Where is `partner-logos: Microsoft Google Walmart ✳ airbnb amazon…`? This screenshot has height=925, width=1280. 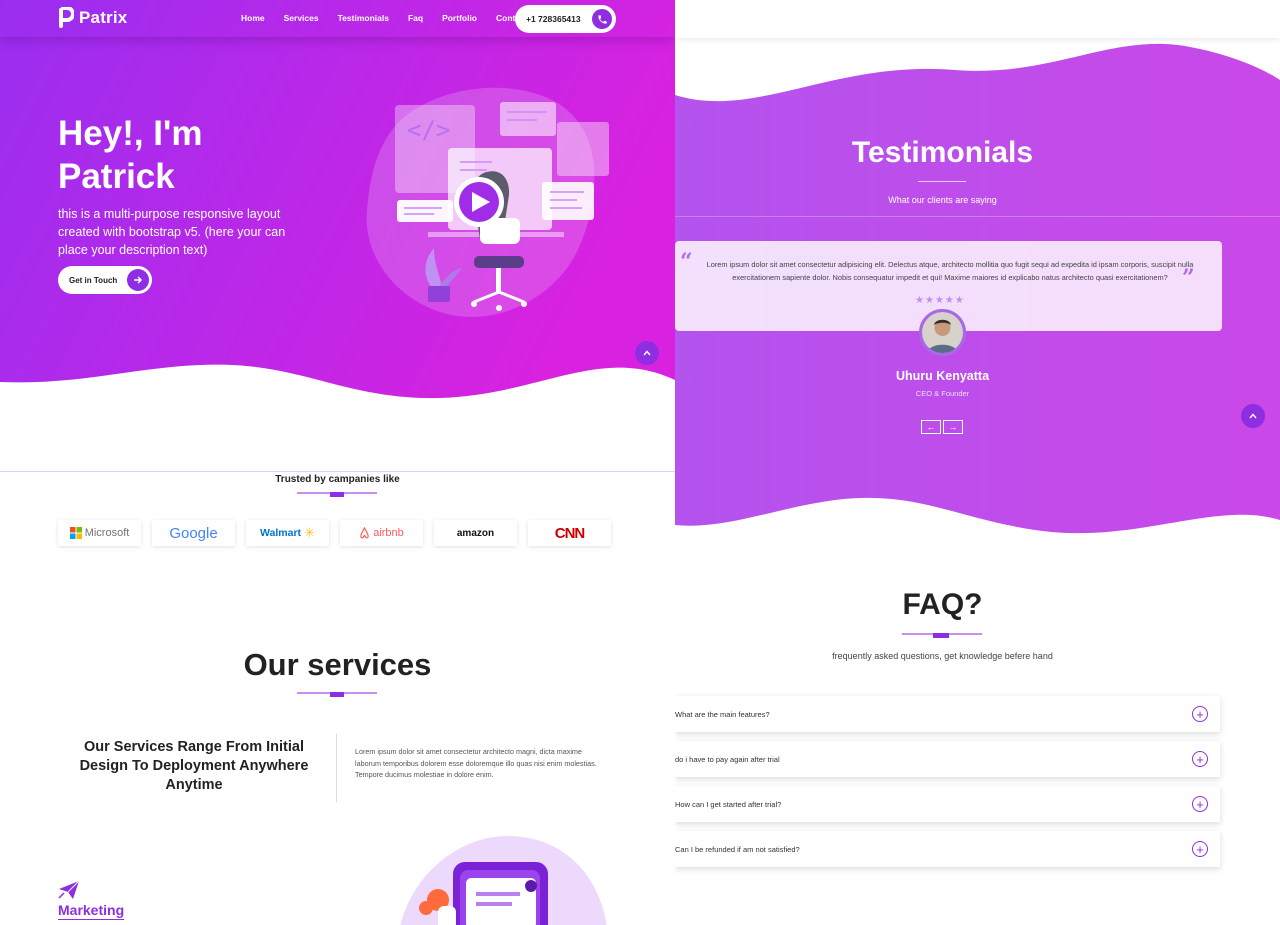 partner-logos: Microsoft Google Walmart ✳ airbnb amazon… is located at coordinates (334, 533).